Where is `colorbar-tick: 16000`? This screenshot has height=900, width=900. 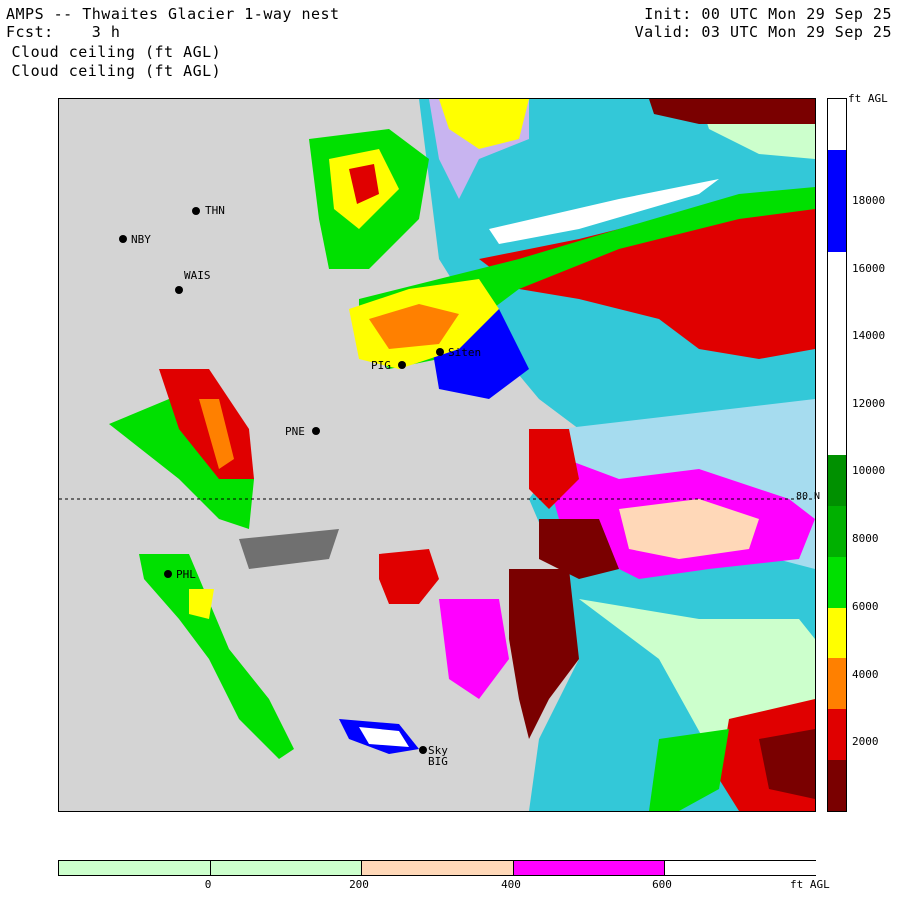
colorbar-tick: 16000 is located at coordinates (869, 268).